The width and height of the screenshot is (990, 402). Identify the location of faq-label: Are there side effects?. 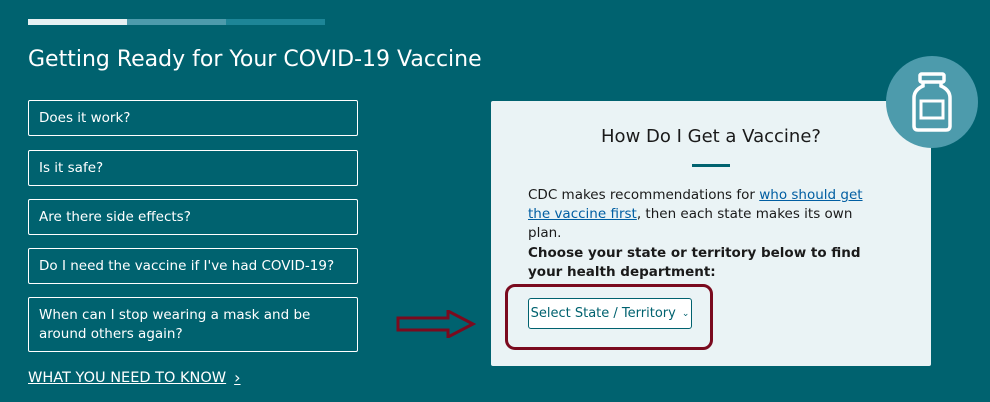
(115, 216).